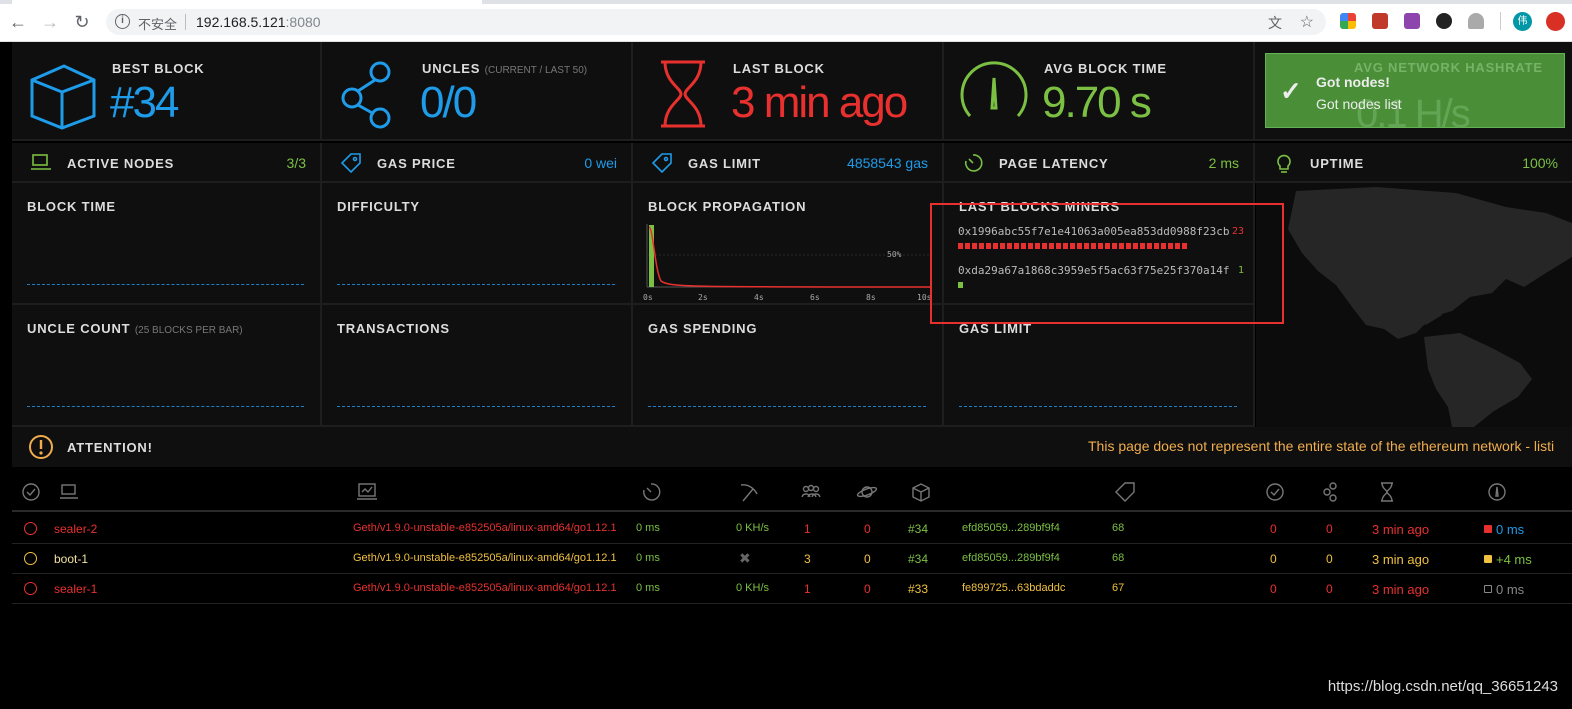 The width and height of the screenshot is (1572, 709). What do you see at coordinates (807, 559) in the screenshot?
I see `node-peers: 3` at bounding box center [807, 559].